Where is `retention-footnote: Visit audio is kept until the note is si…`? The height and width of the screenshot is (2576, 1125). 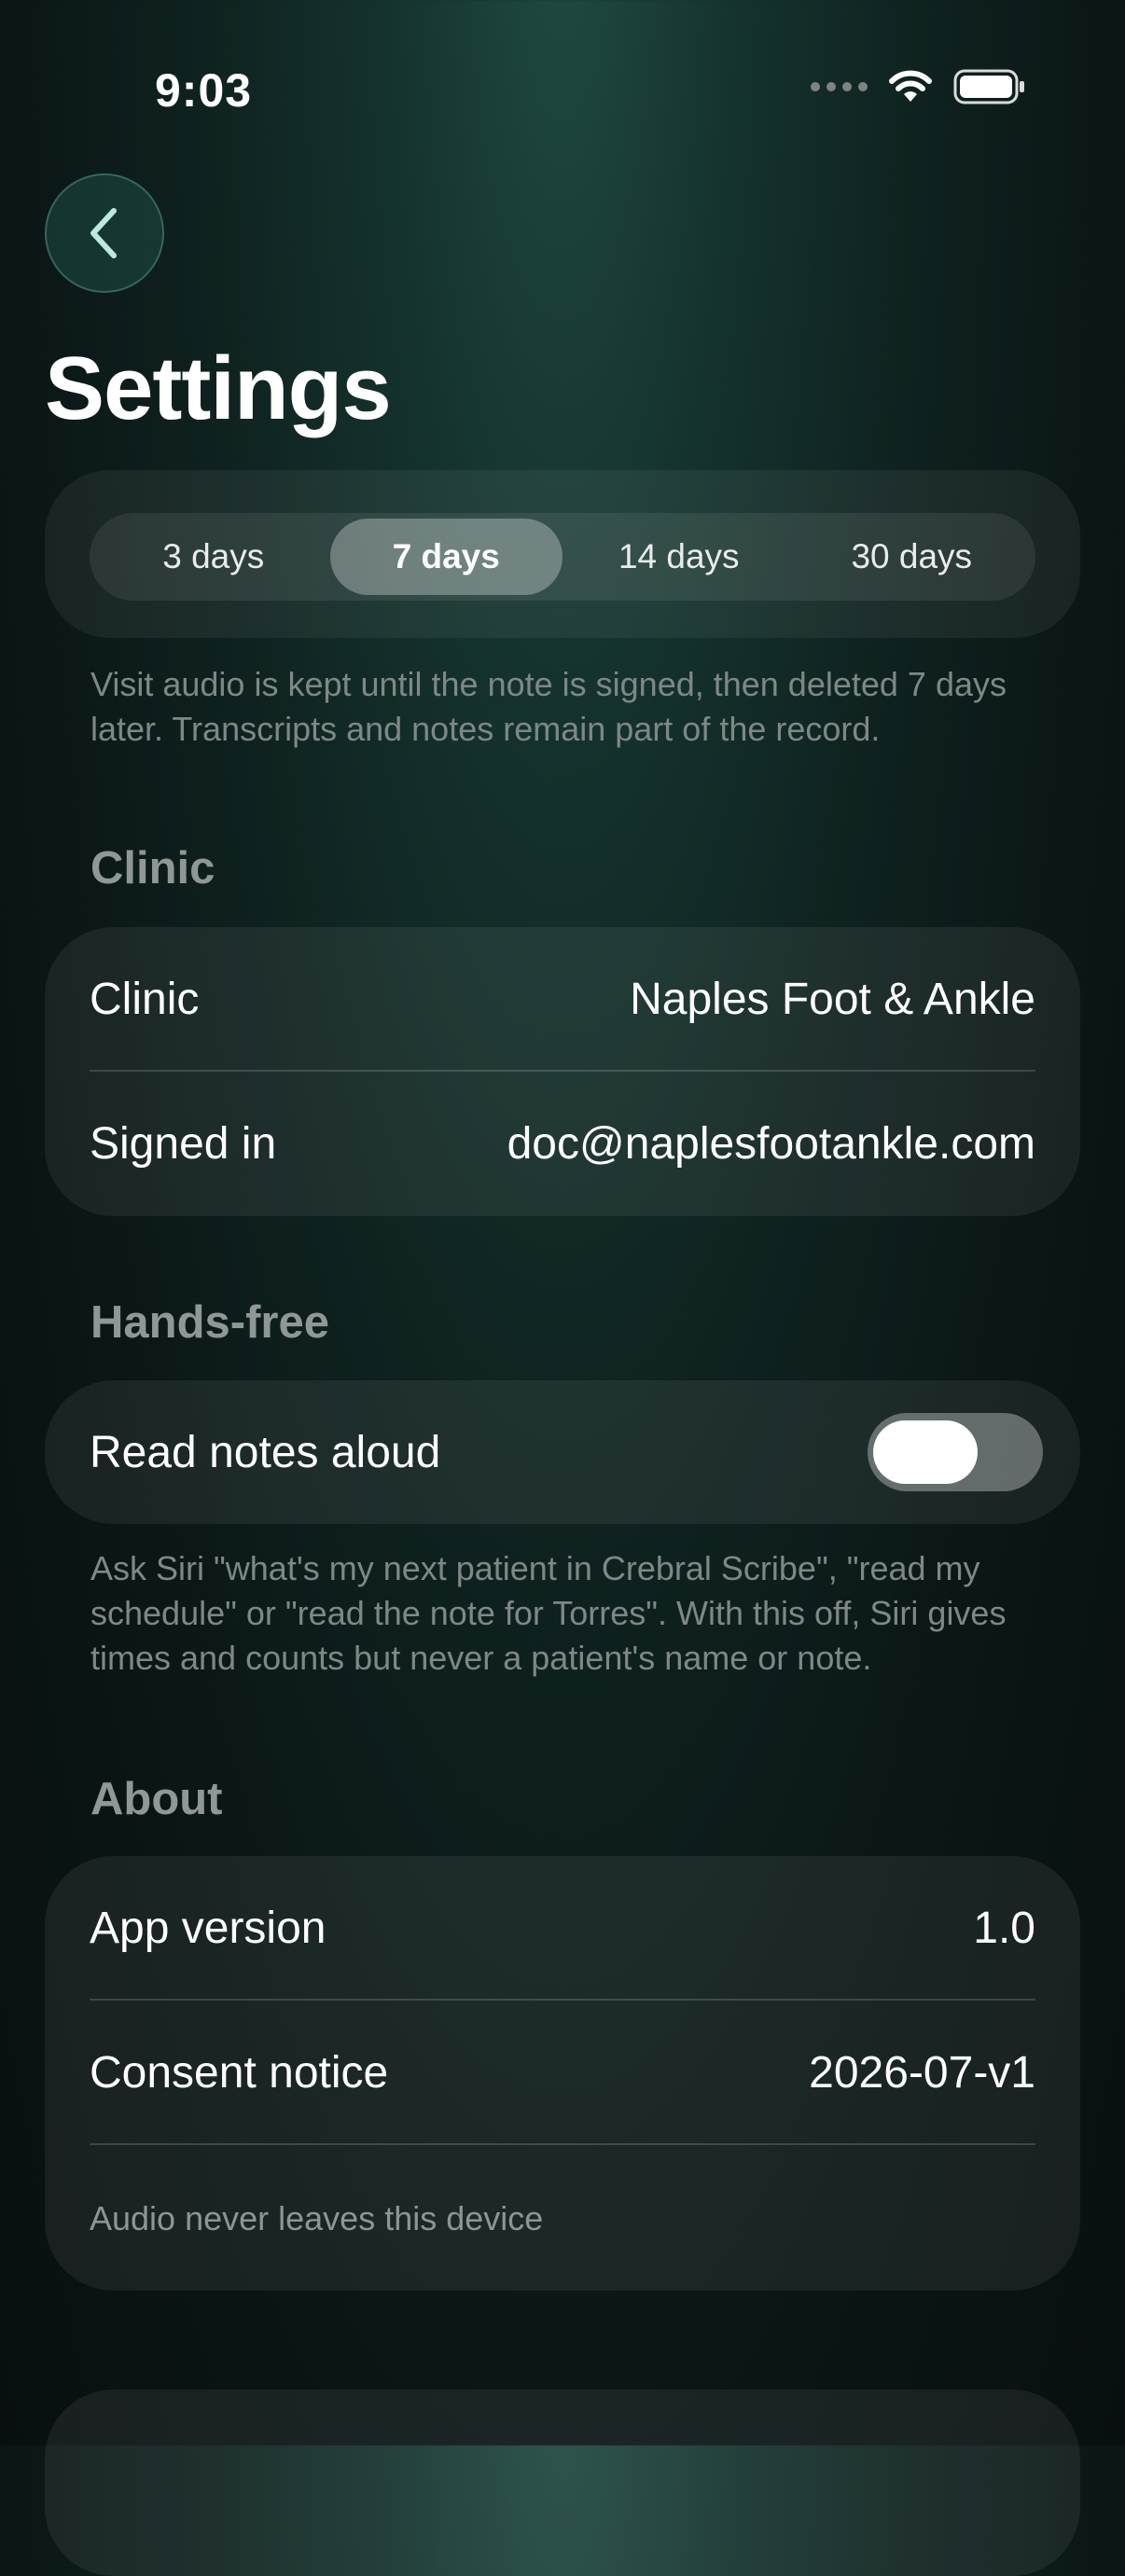
retention-footnote: Visit audio is kept until the note is si… is located at coordinates (549, 706).